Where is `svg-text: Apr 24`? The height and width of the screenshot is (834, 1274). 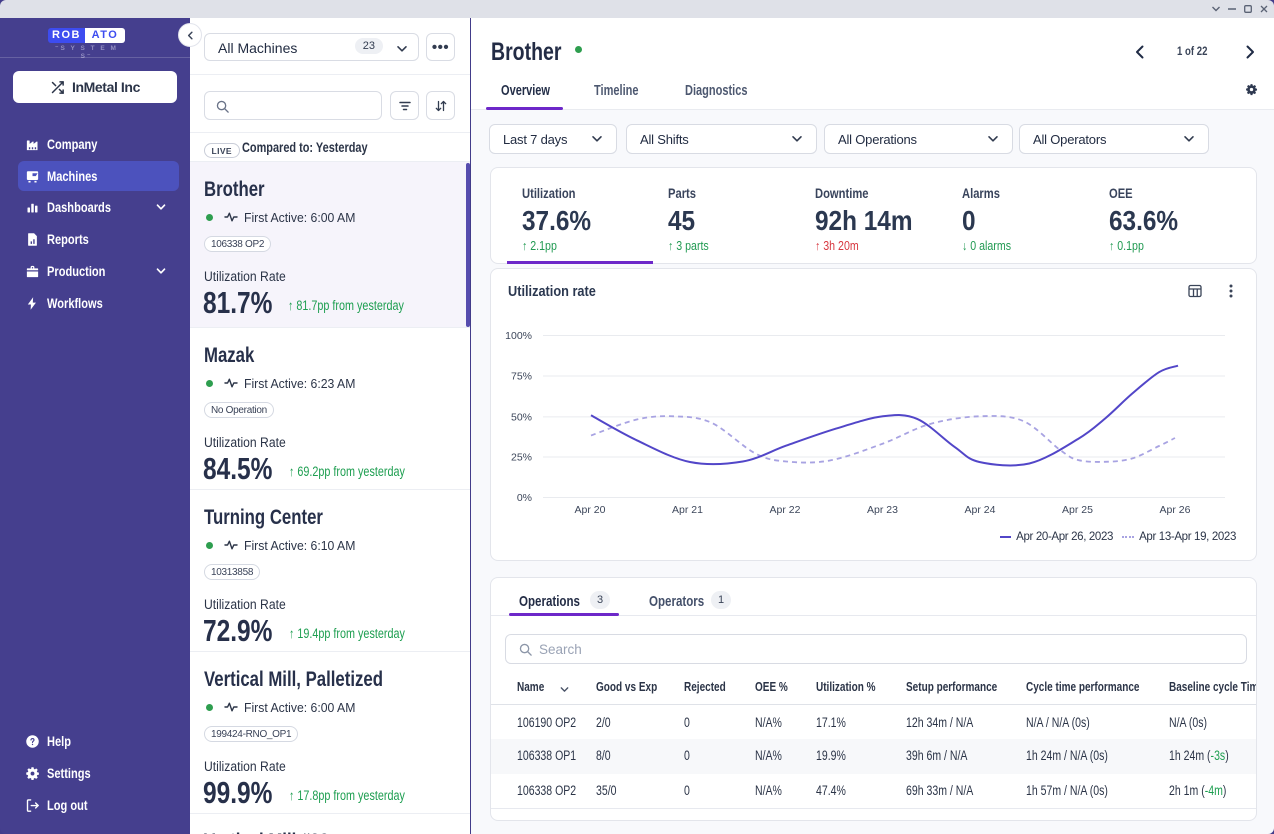
svg-text: Apr 24 is located at coordinates (980, 510).